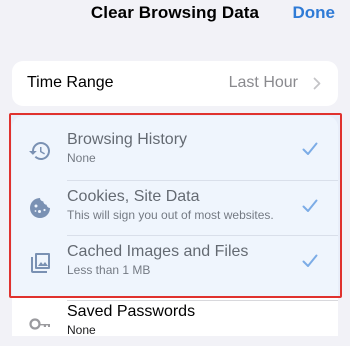  What do you see at coordinates (39, 151) in the screenshot?
I see `history-icon` at bounding box center [39, 151].